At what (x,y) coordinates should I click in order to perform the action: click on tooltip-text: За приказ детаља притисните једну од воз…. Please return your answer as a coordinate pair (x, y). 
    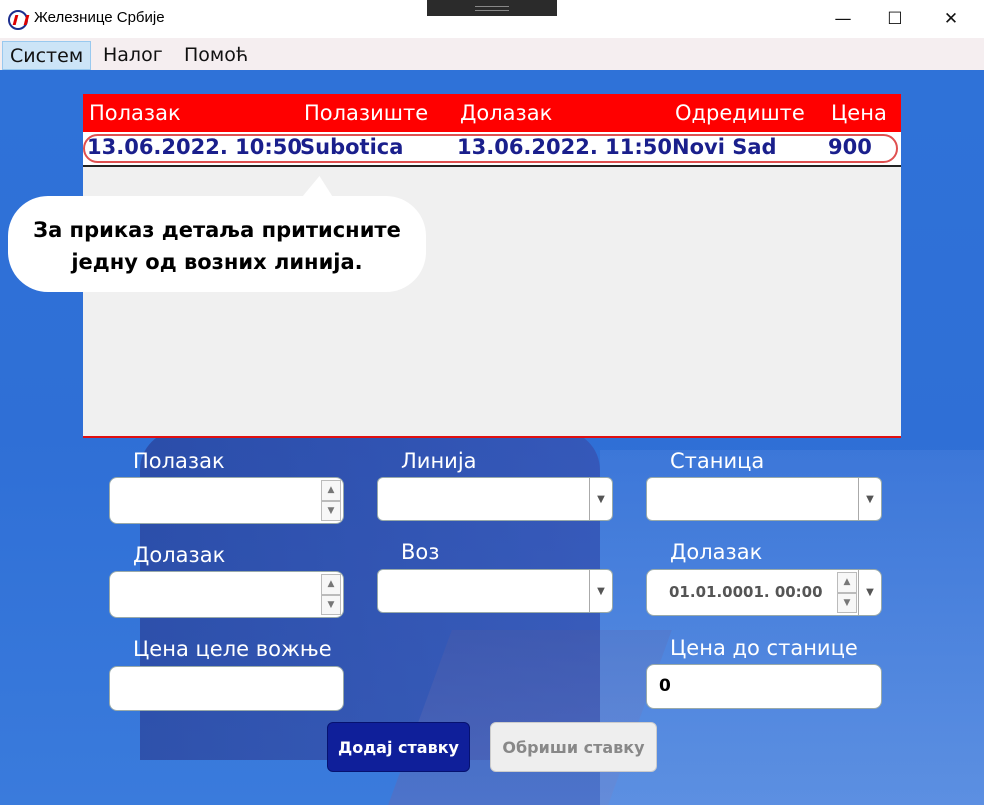
    Looking at the image, I should click on (217, 246).